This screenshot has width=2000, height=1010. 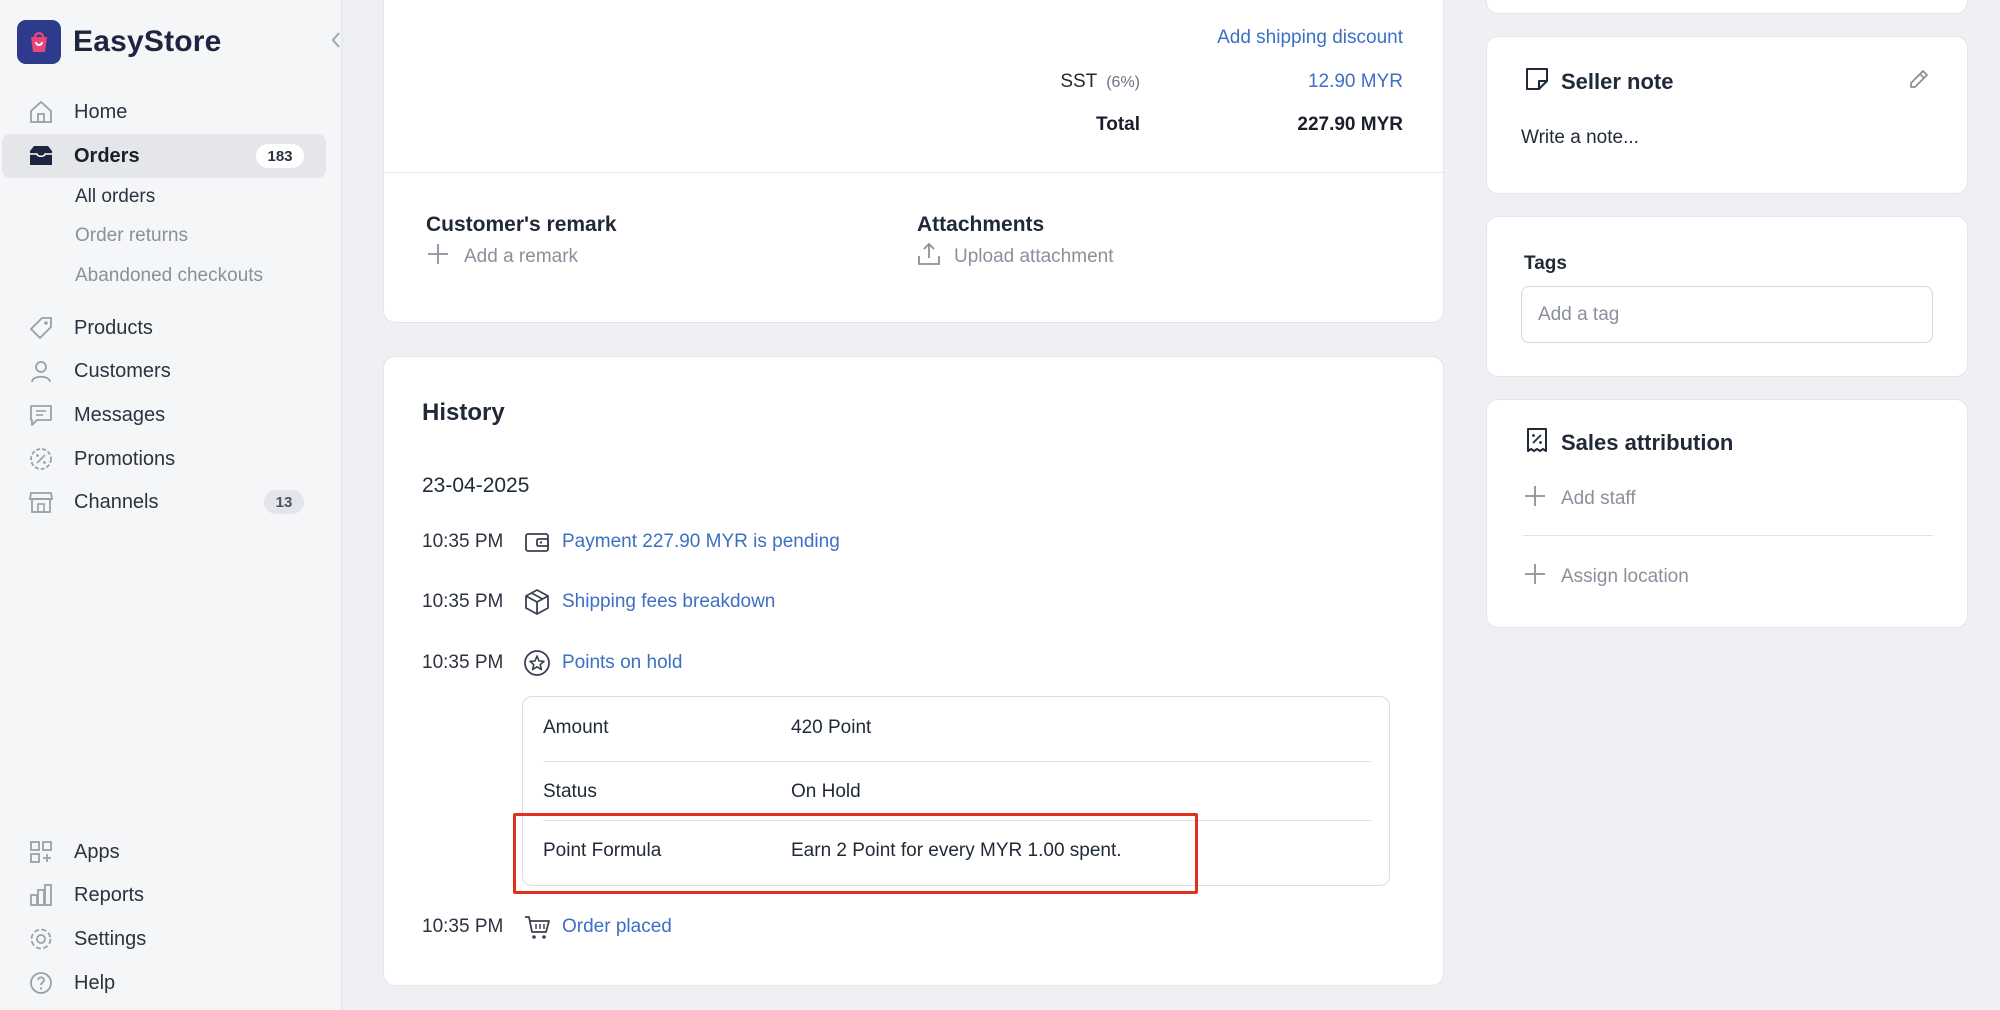 I want to click on sidebar-item-promotions: Promotions, so click(x=164, y=459).